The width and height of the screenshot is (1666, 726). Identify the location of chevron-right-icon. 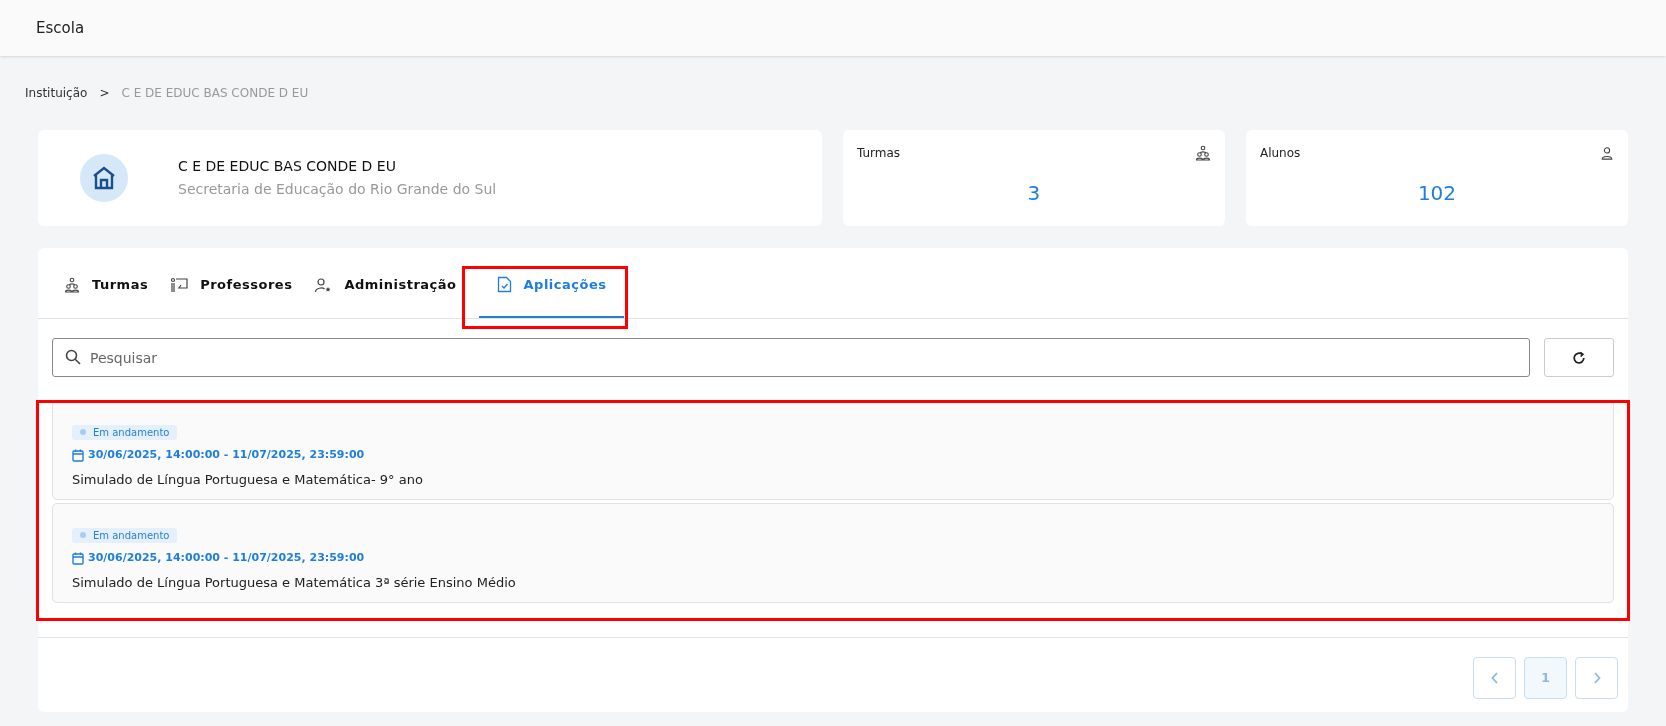
(1596, 678).